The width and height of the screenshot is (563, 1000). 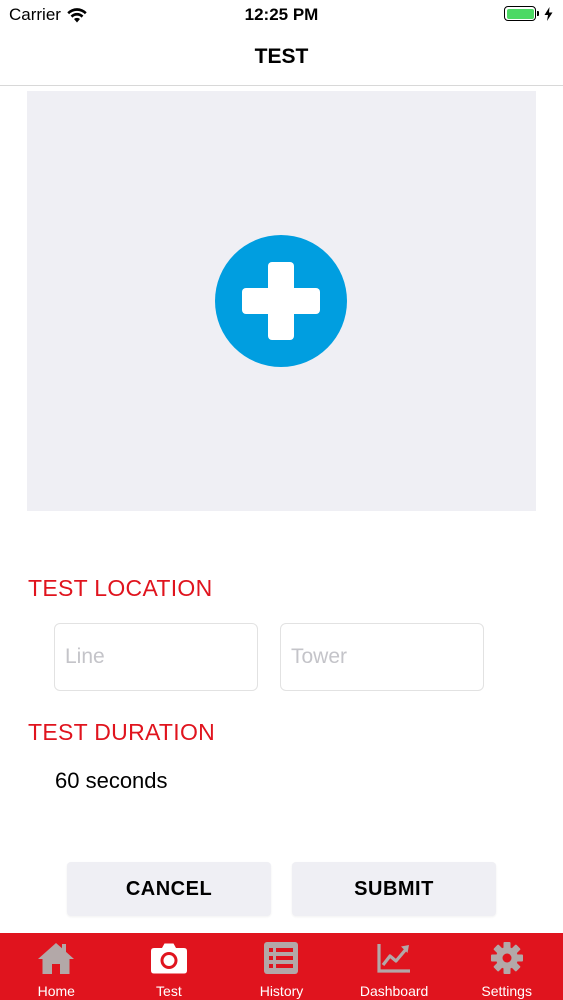 I want to click on tab-dashboard: Dashboard, so click(x=394, y=966).